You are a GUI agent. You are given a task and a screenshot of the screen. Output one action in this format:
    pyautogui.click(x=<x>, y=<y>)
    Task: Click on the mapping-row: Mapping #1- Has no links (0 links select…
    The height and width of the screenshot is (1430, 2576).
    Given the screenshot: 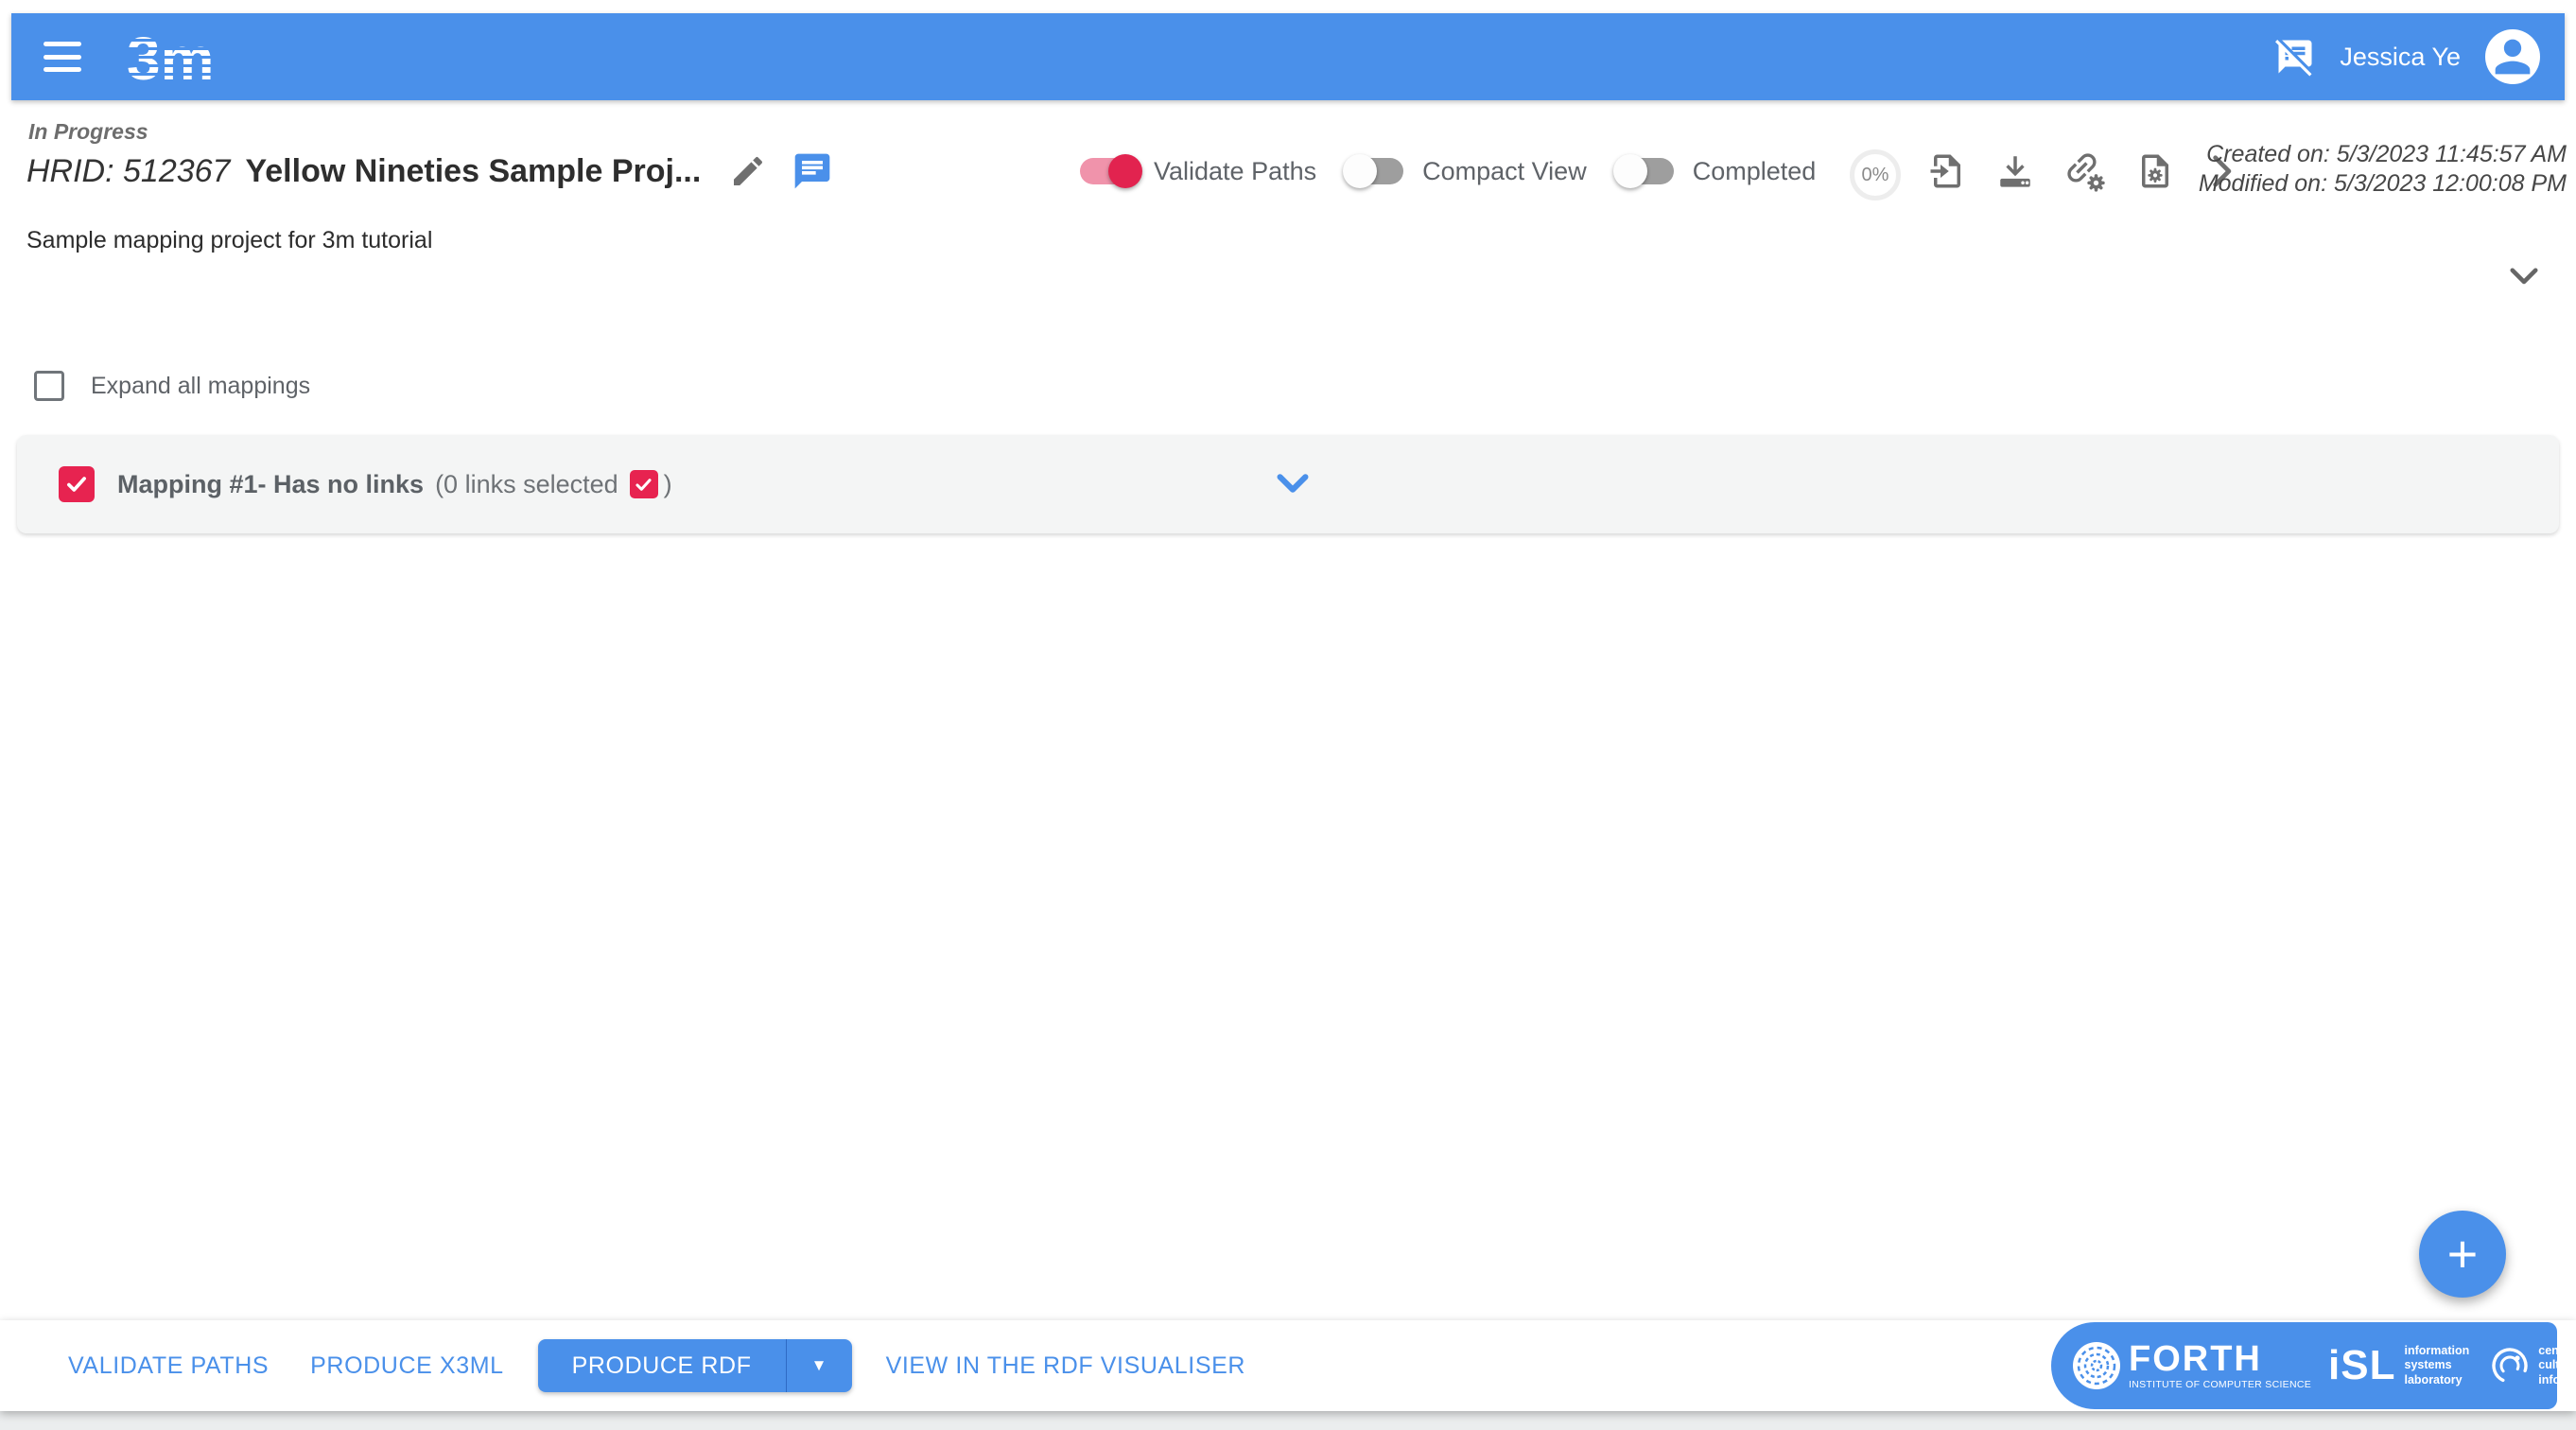 What is the action you would take?
    pyautogui.click(x=1288, y=484)
    